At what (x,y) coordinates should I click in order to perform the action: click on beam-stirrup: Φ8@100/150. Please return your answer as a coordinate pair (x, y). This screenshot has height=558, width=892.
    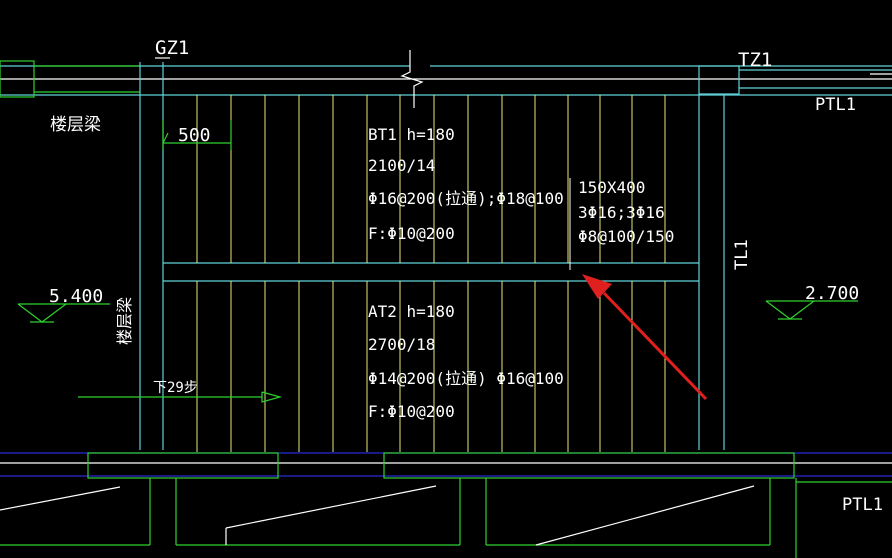
    Looking at the image, I should click on (626, 236).